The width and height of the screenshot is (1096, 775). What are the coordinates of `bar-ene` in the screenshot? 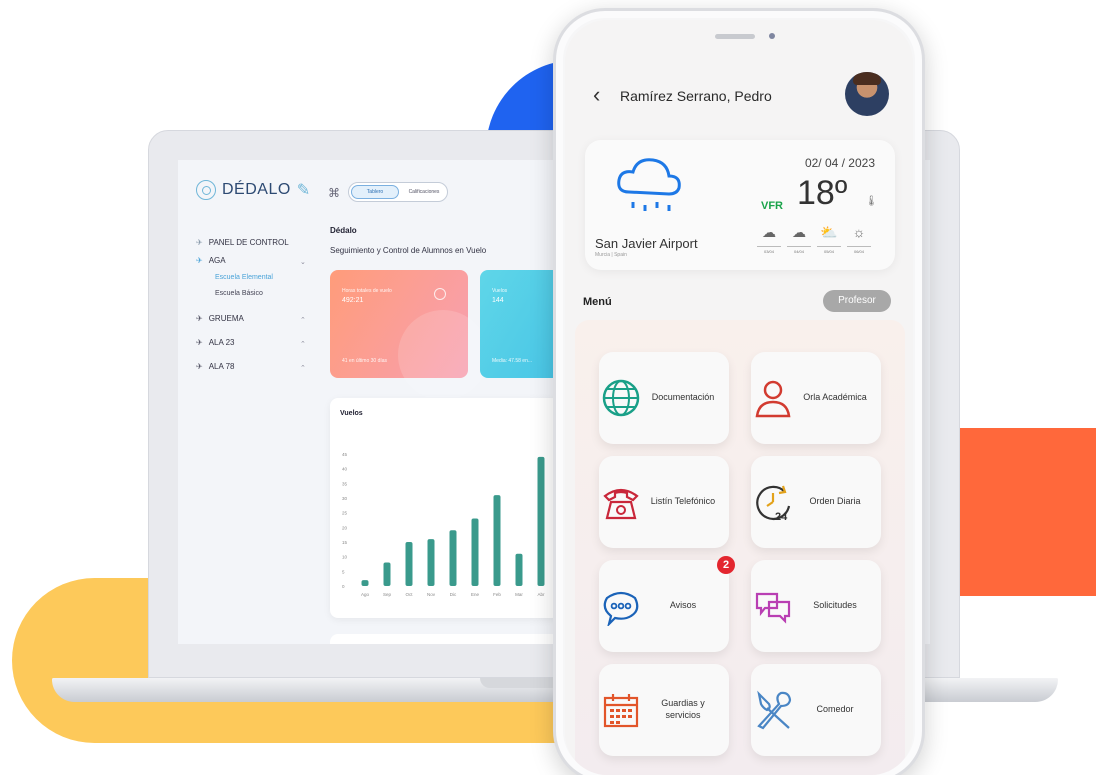 It's located at (475, 552).